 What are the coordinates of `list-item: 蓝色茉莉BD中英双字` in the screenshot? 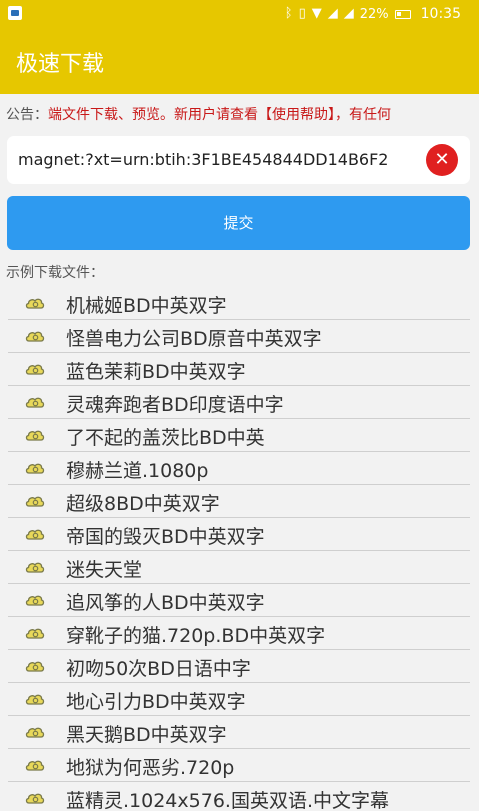 It's located at (239, 369).